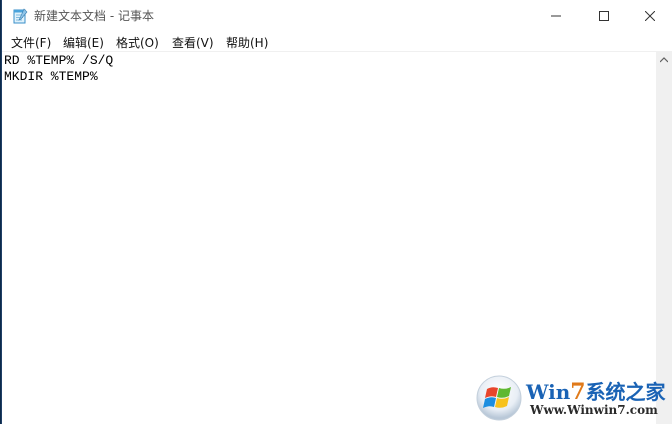 The width and height of the screenshot is (672, 424). I want to click on minimize-icon, so click(556, 15).